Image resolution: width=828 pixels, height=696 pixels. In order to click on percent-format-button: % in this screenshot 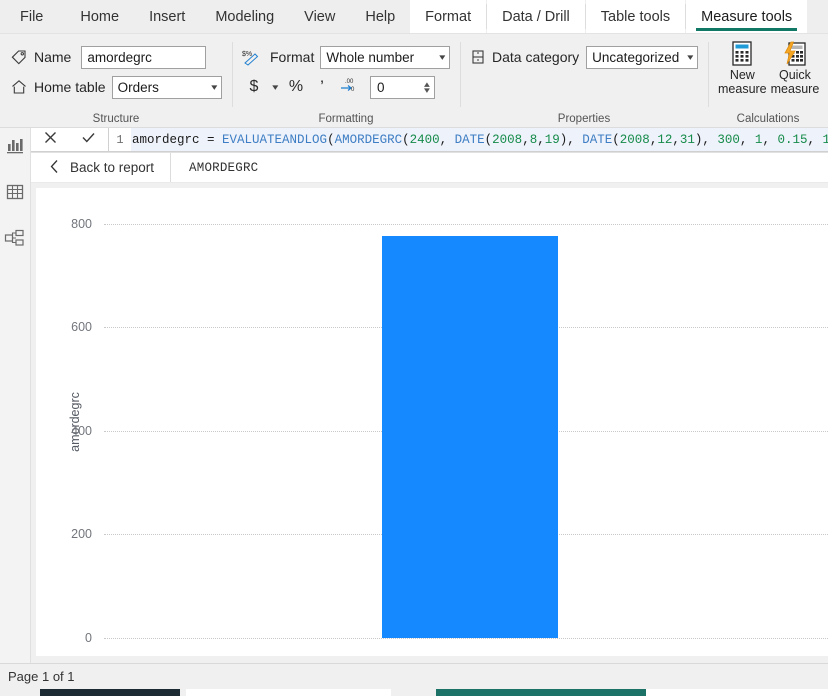, I will do `click(296, 87)`.